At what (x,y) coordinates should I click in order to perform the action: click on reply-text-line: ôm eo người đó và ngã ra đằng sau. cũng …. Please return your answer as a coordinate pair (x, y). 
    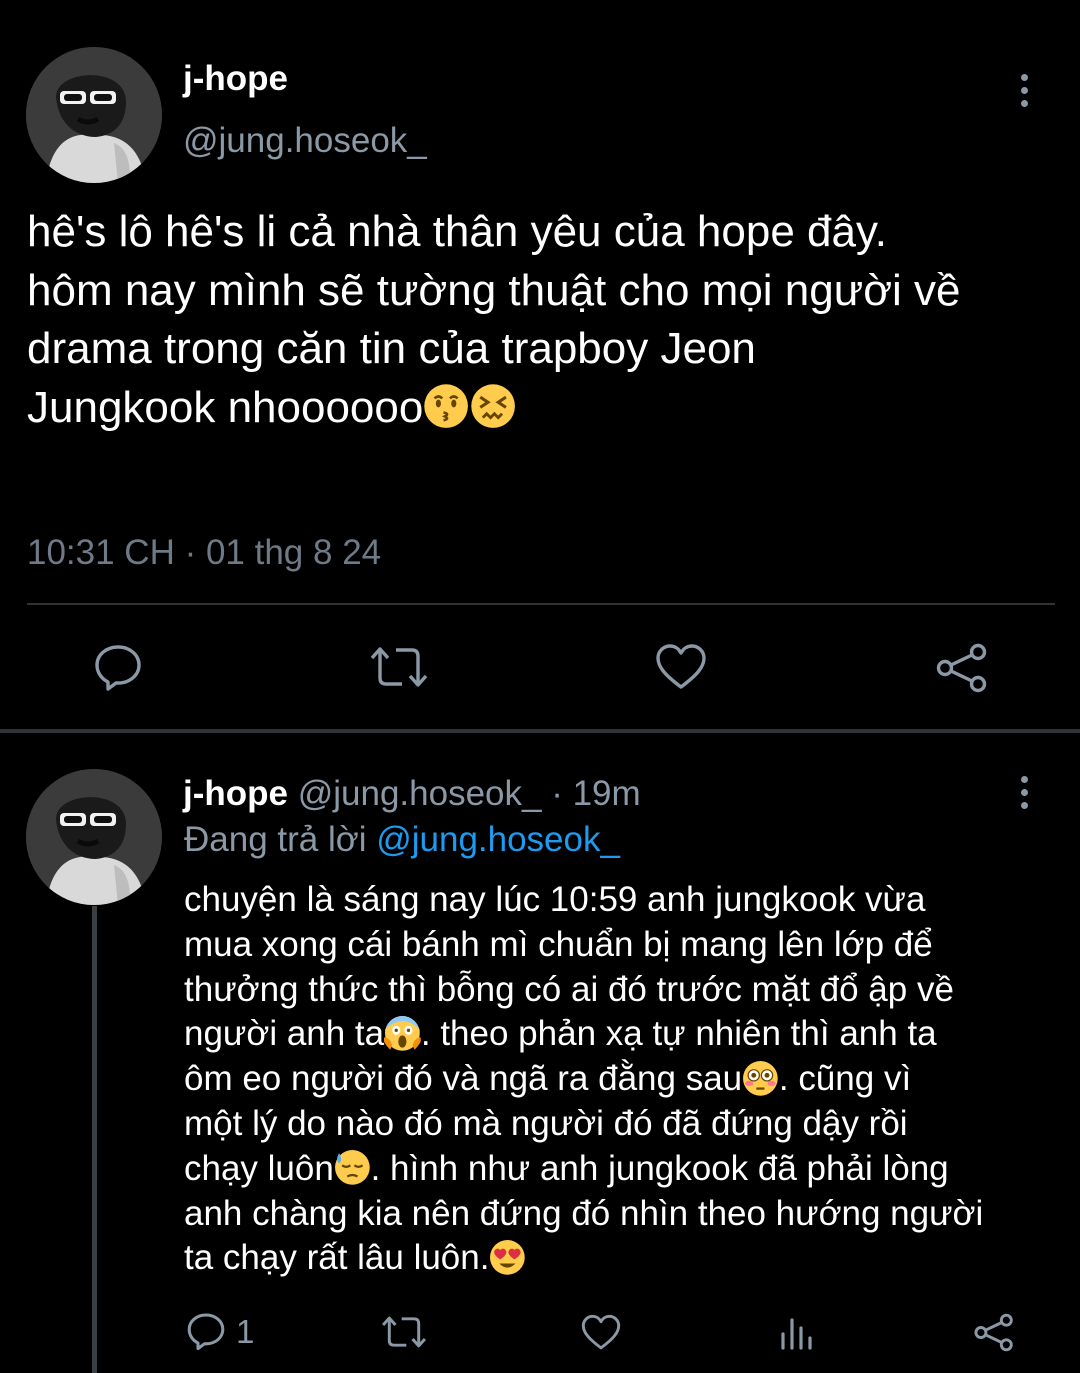
    Looking at the image, I should click on (548, 1079).